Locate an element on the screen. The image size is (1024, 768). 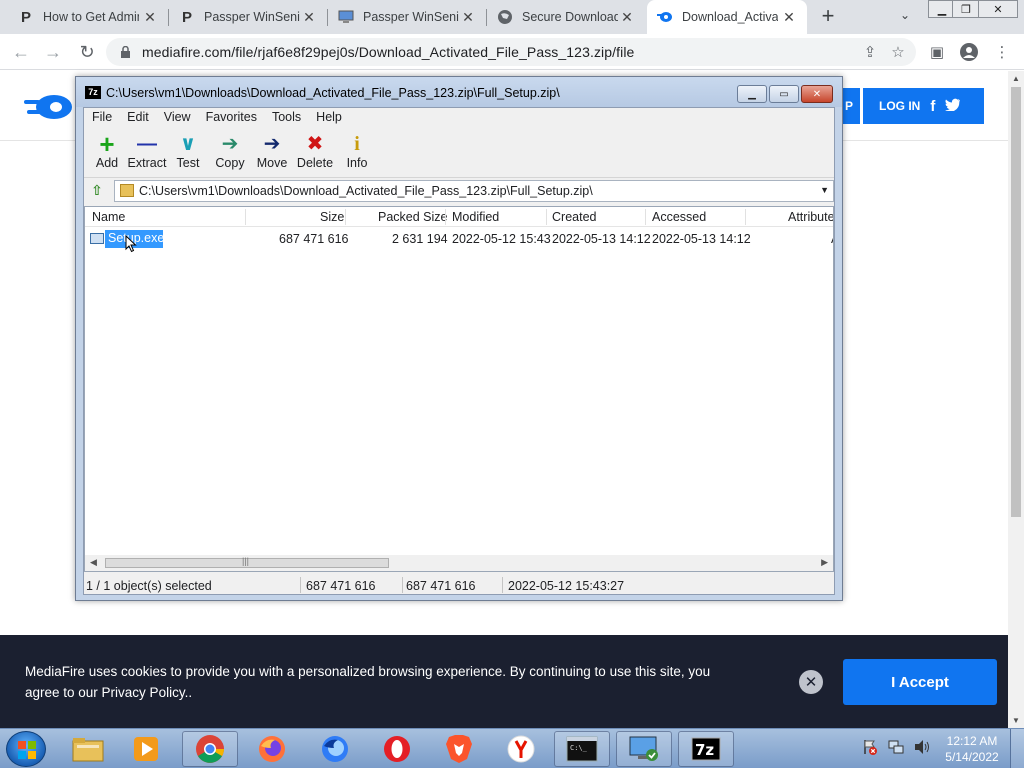
delete-button: ✖ Delete is located at coordinates (315, 151).